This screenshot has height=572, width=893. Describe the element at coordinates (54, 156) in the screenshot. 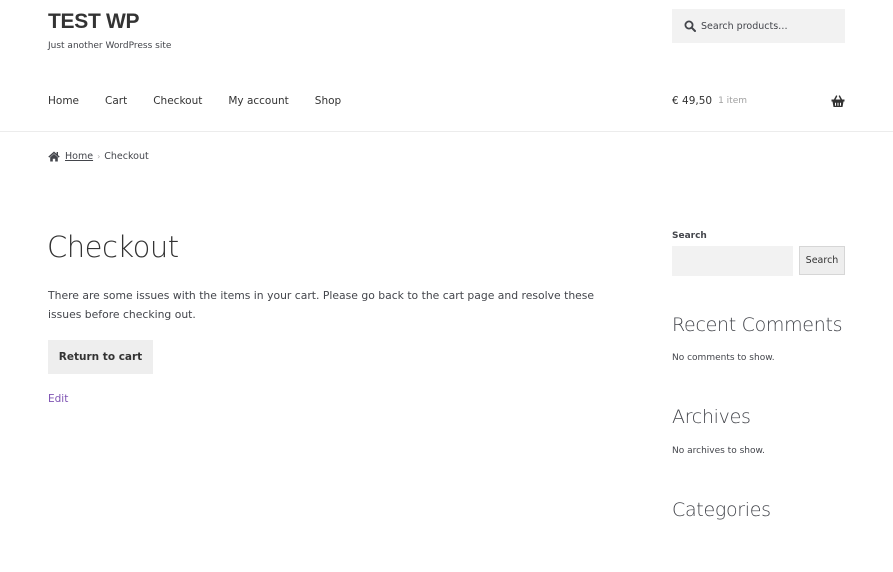

I see `home-icon` at that location.